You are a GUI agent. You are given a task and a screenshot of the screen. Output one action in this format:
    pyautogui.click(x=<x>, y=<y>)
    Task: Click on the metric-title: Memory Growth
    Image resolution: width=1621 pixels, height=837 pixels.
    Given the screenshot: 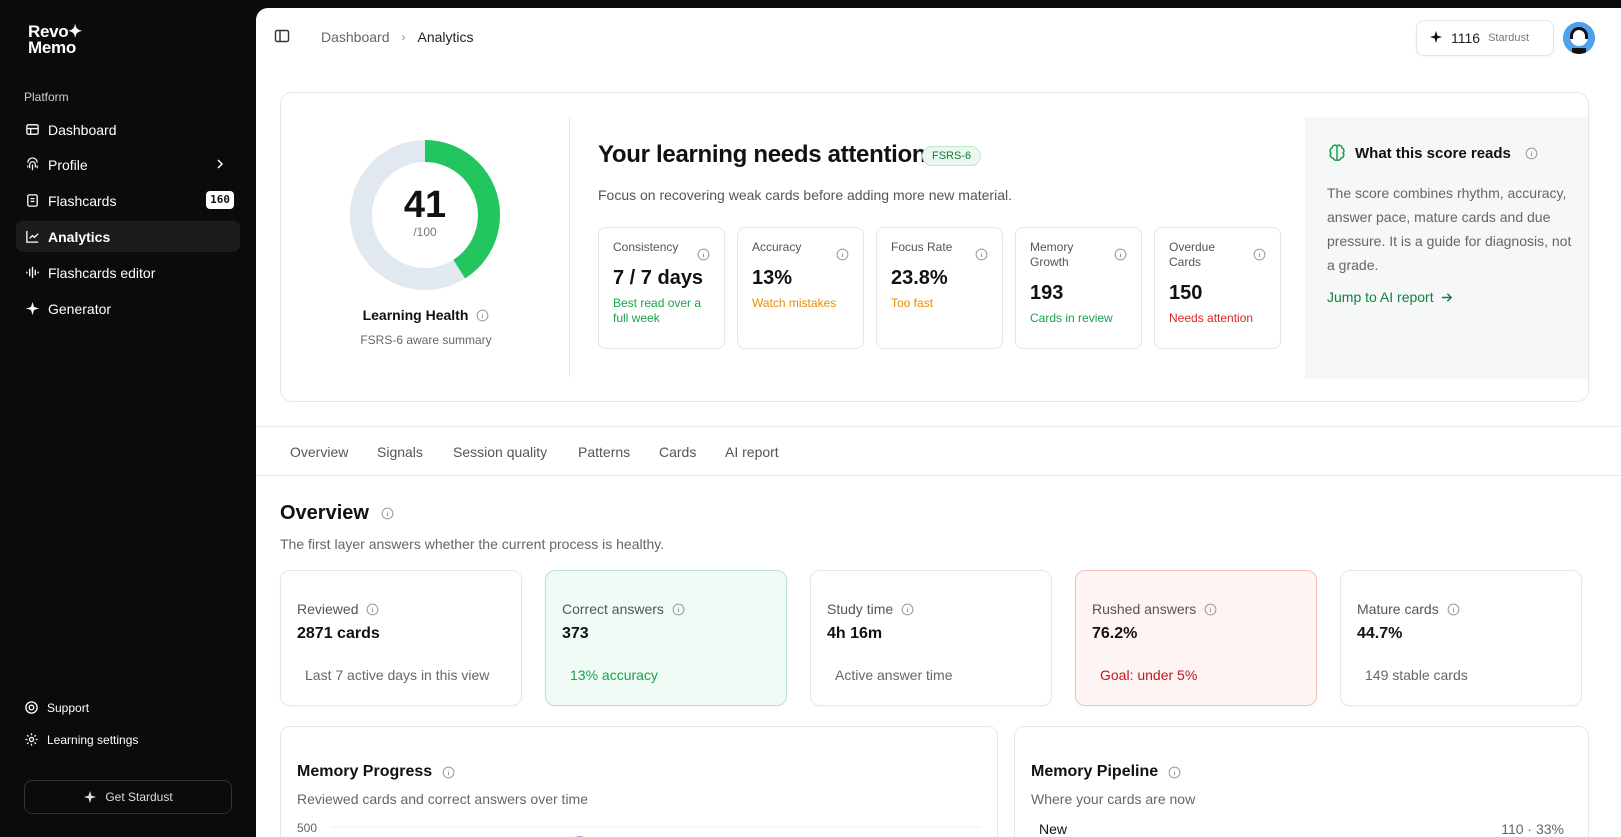 What is the action you would take?
    pyautogui.click(x=1052, y=254)
    